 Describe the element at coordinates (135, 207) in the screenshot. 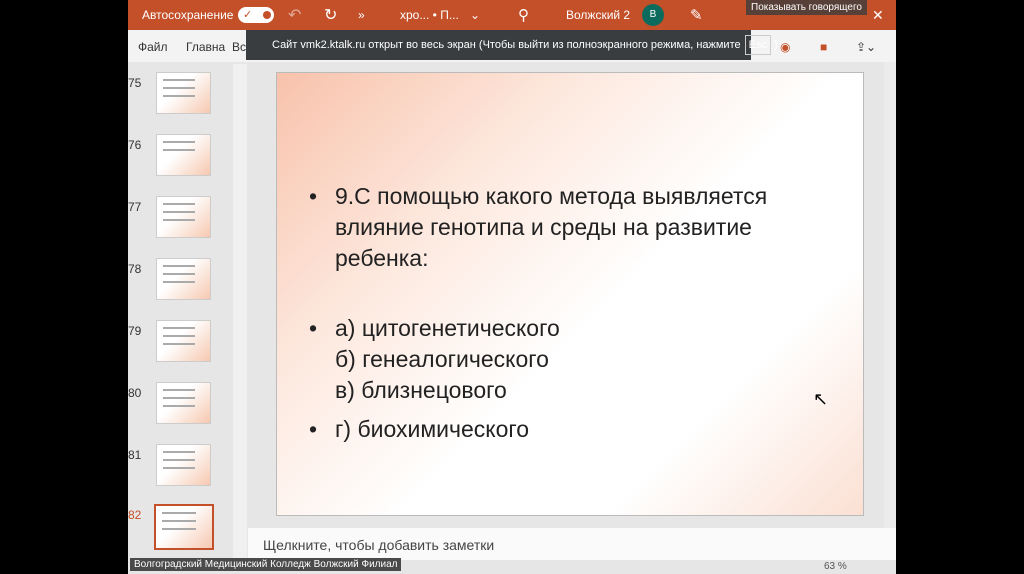

I see `slide-number: 77` at that location.